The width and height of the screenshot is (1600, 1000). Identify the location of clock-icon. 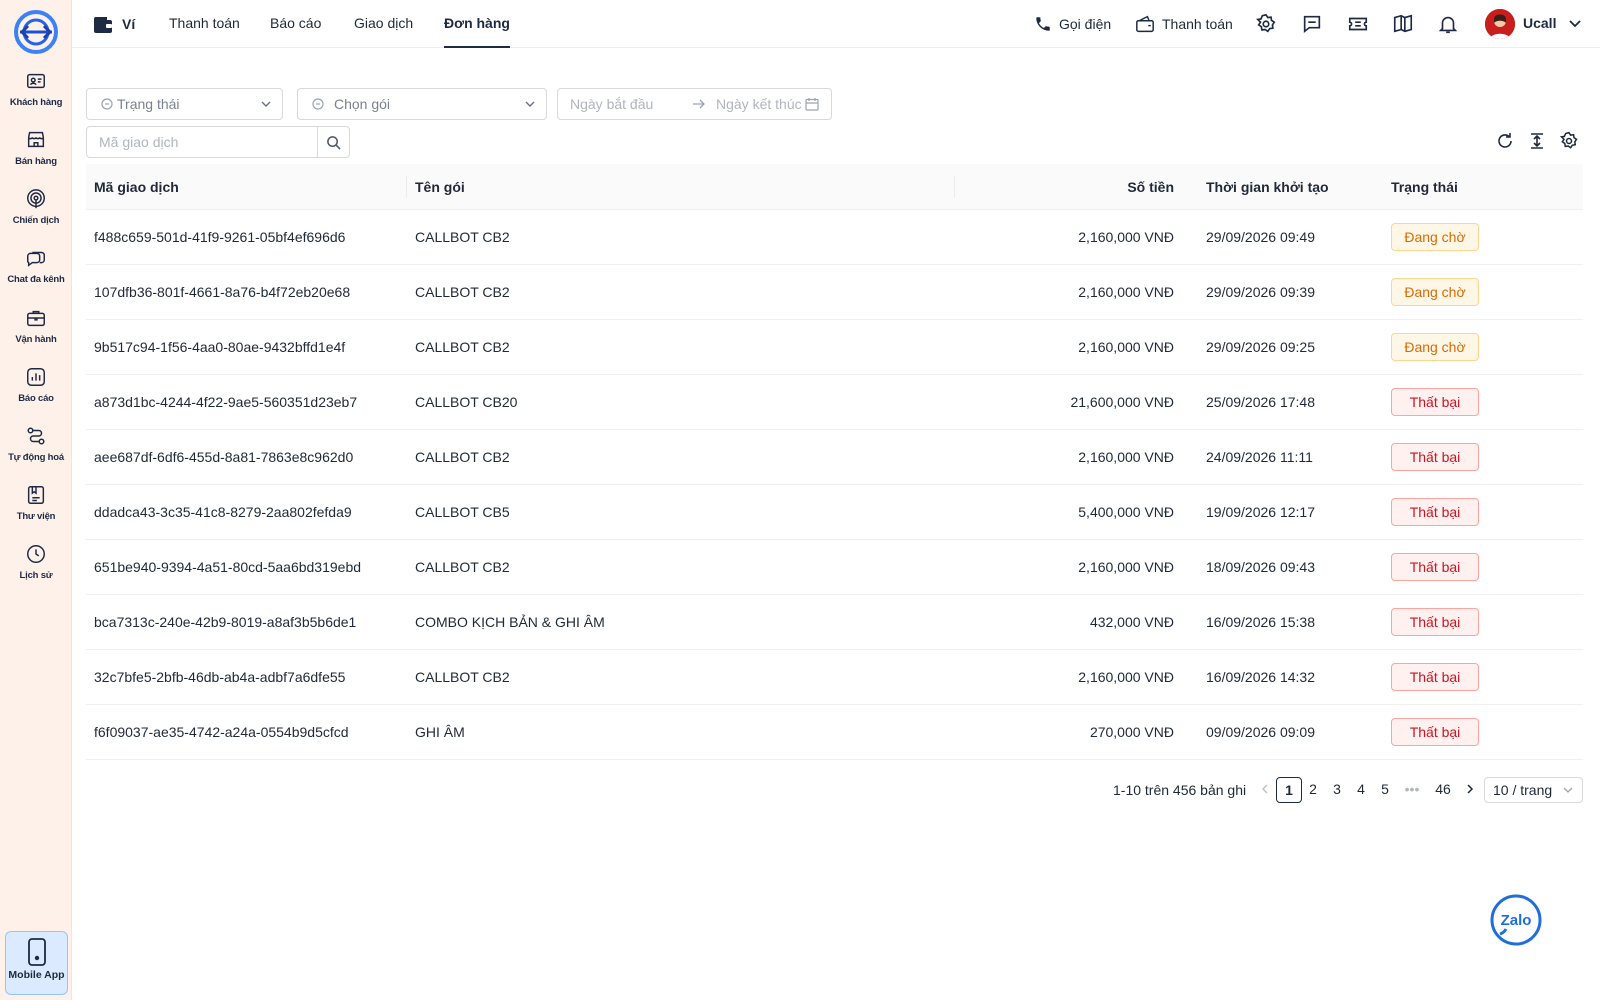
(36, 554).